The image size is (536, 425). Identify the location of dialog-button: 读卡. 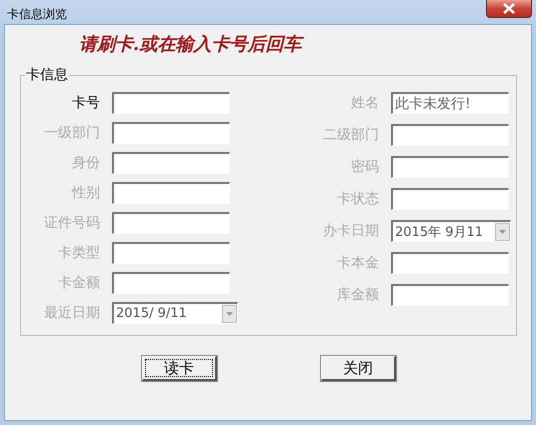
(179, 368).